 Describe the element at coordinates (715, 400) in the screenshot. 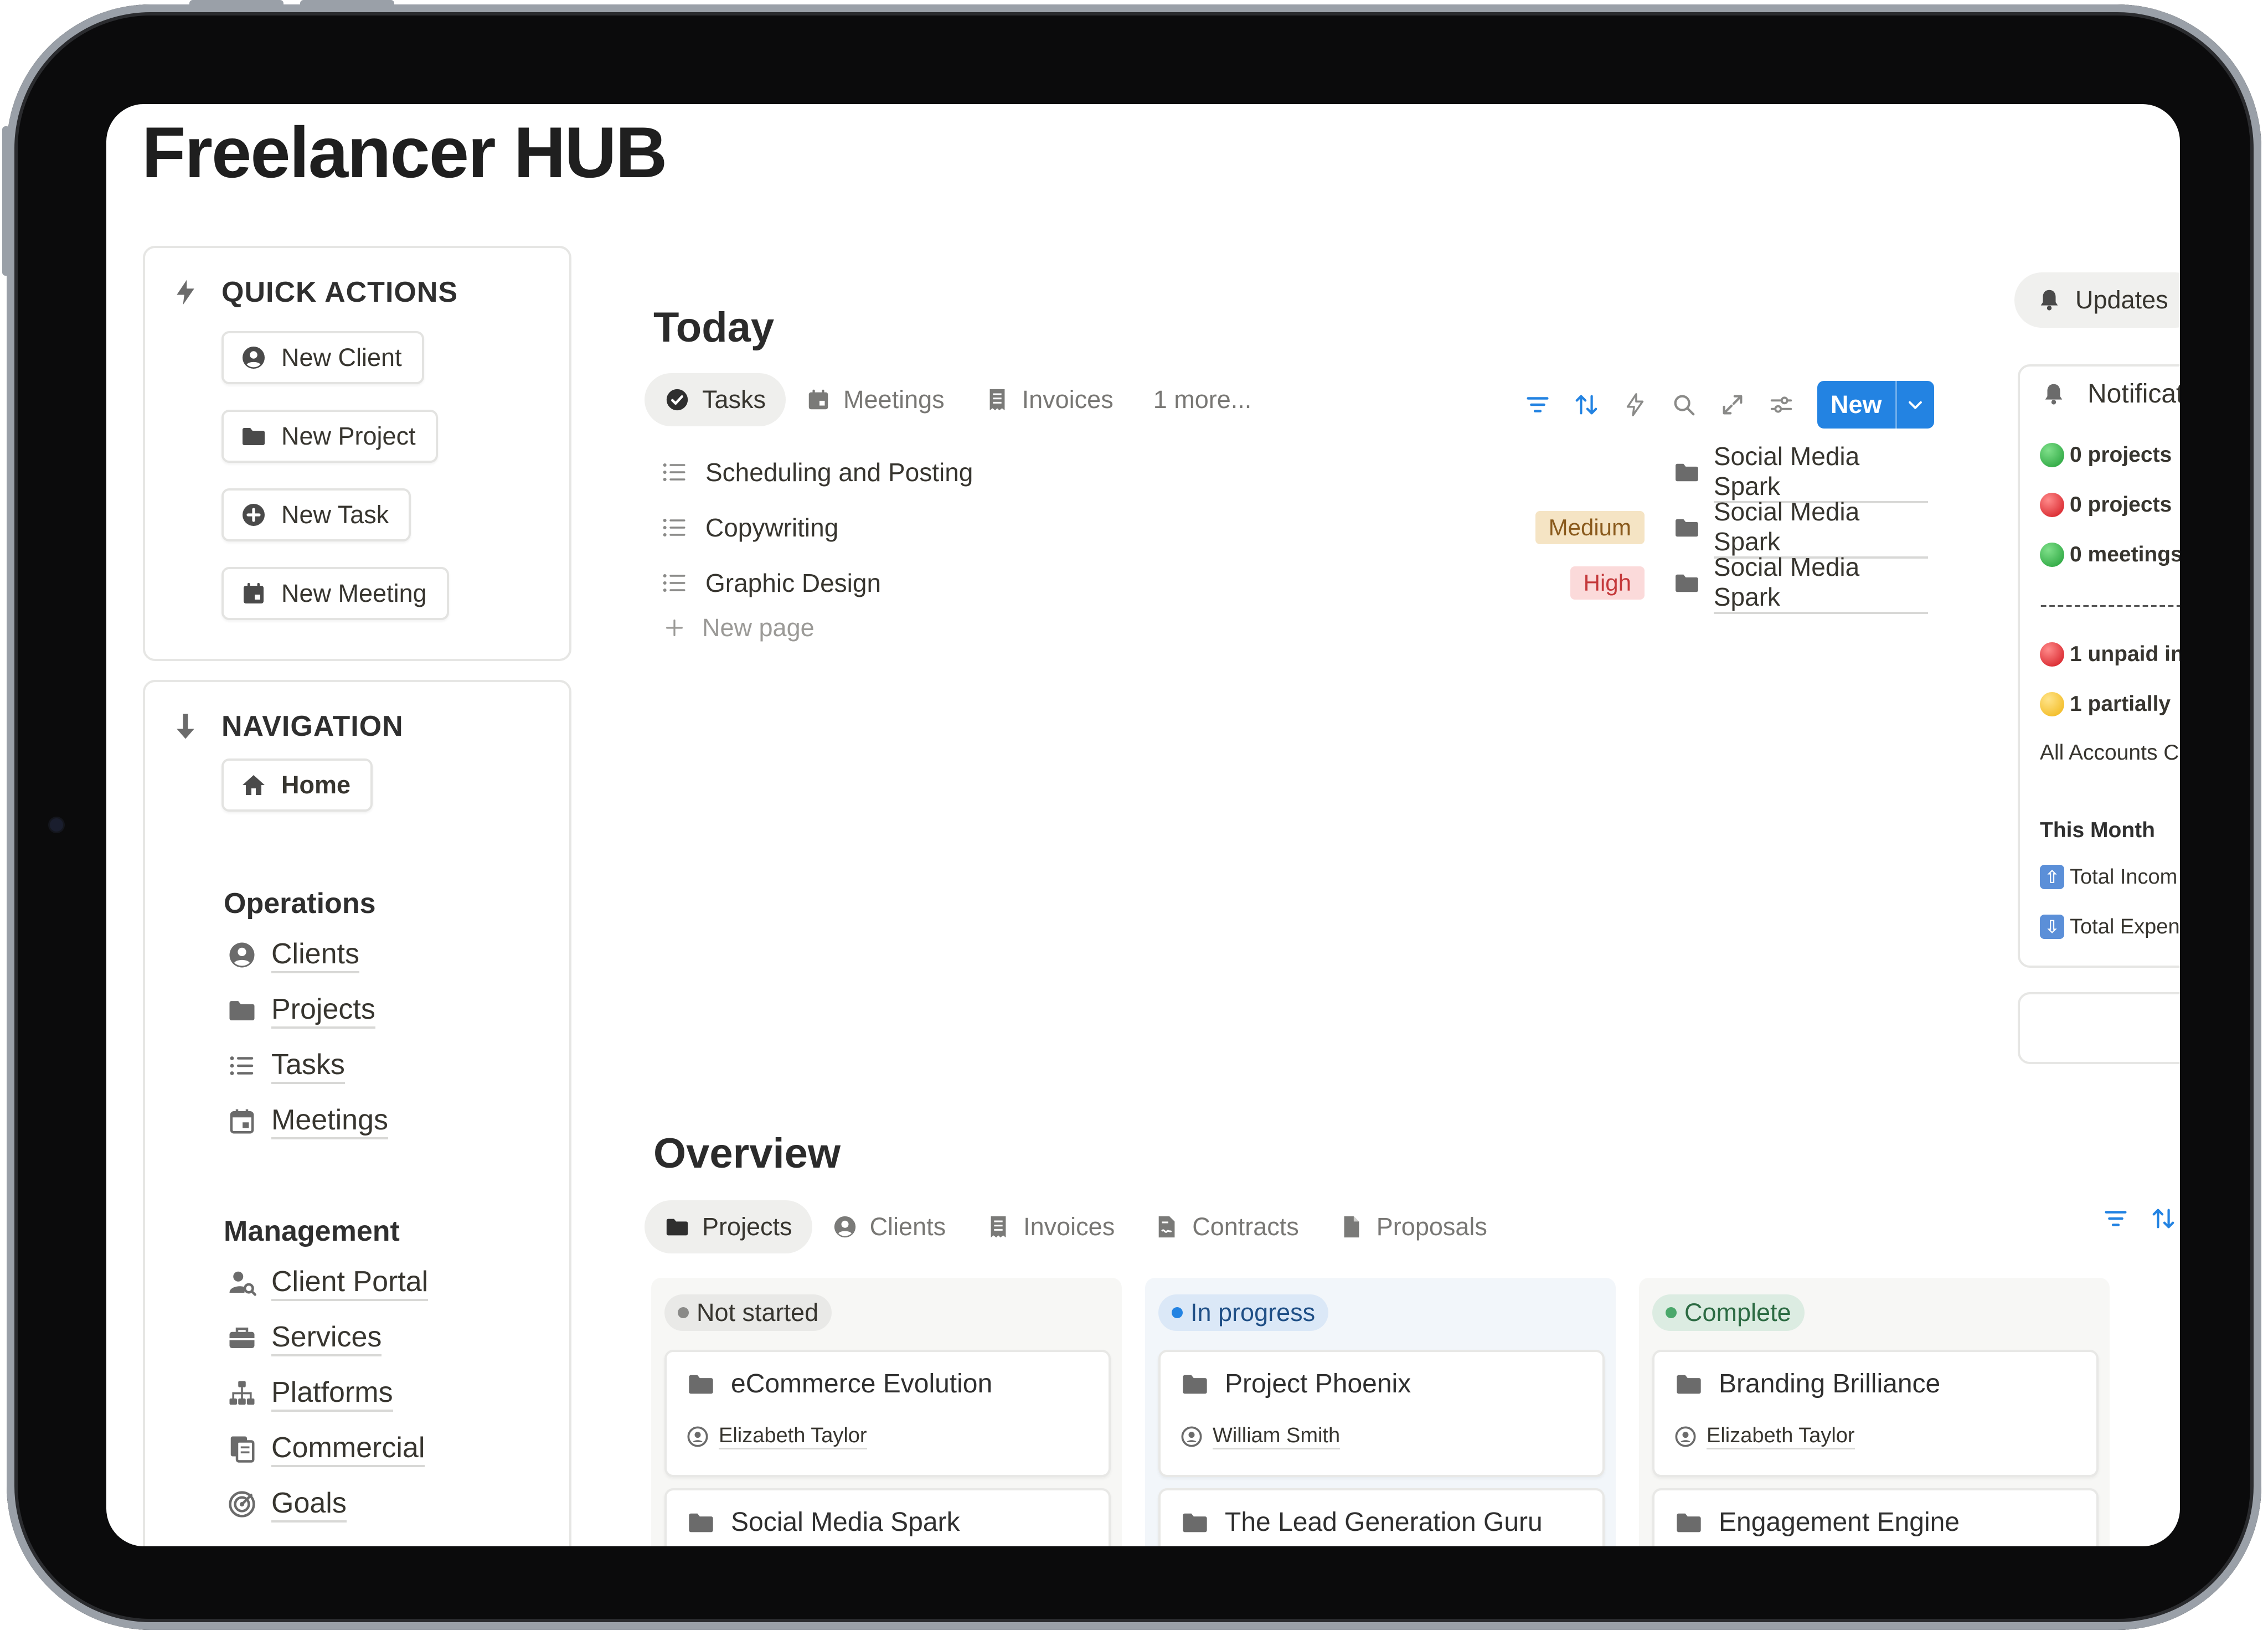

I see `tab-tasks: Tasks` at that location.